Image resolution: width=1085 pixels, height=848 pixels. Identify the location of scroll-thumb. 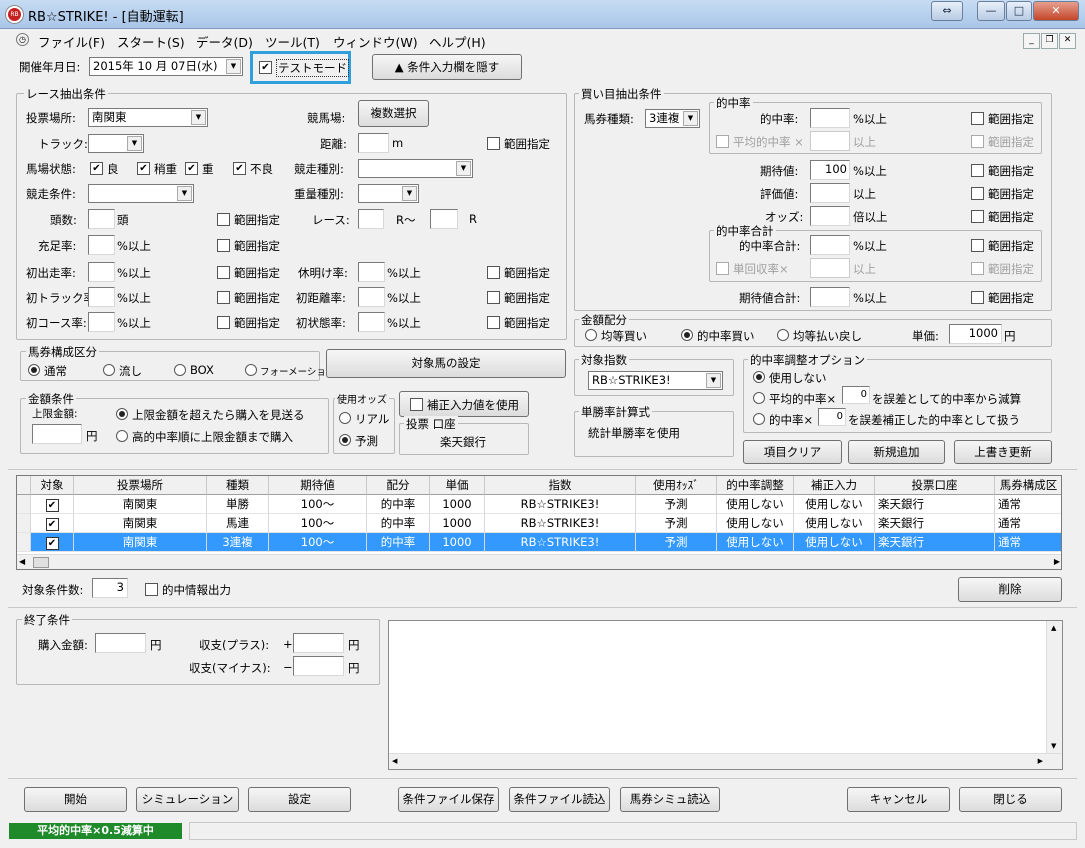
(41, 562).